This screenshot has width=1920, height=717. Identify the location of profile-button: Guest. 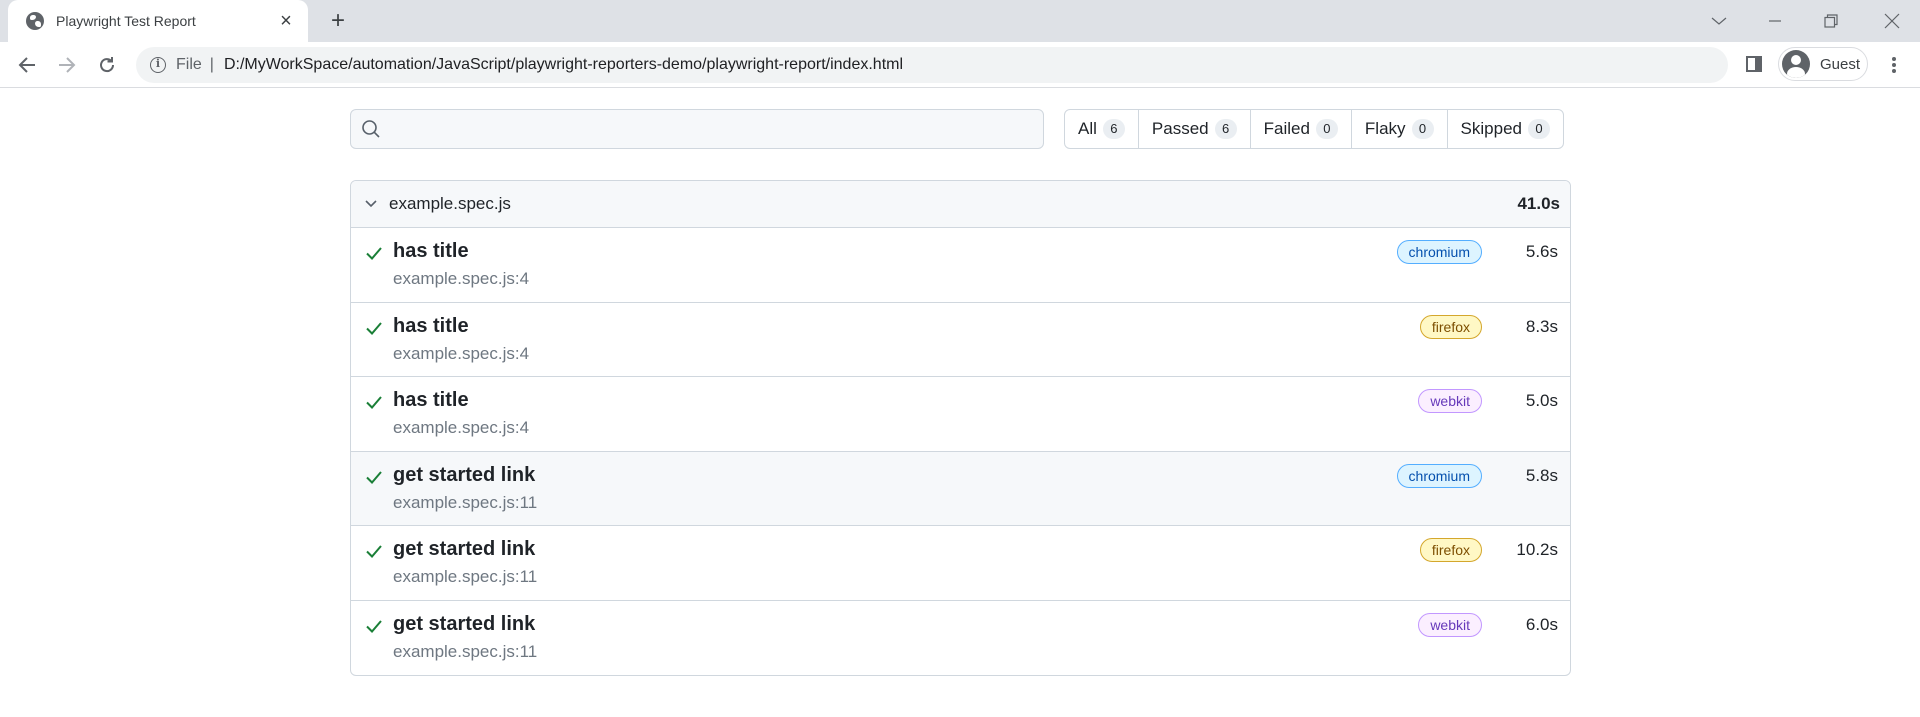
(1823, 64).